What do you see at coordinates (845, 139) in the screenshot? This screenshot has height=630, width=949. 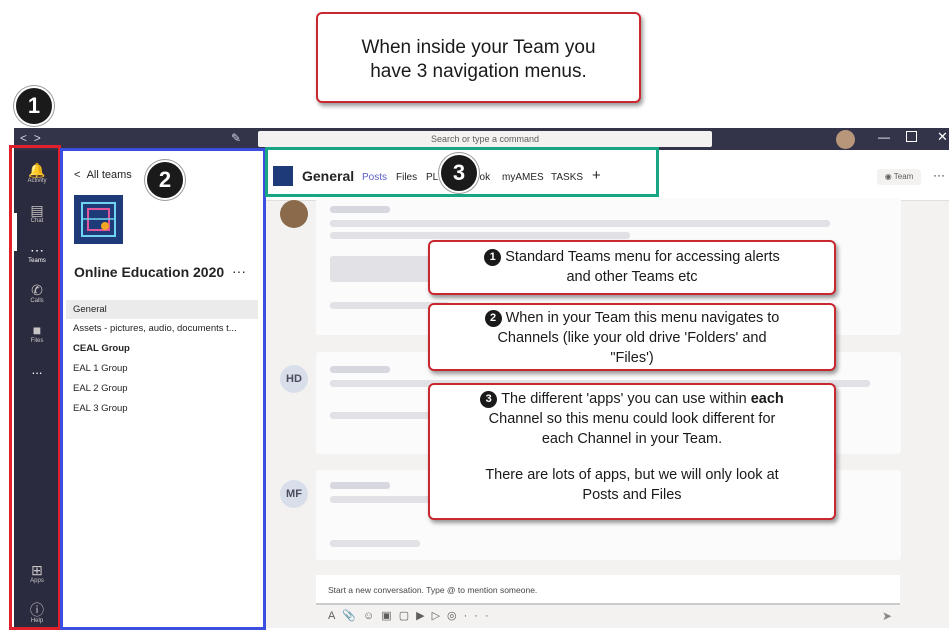 I see `user-avatar` at bounding box center [845, 139].